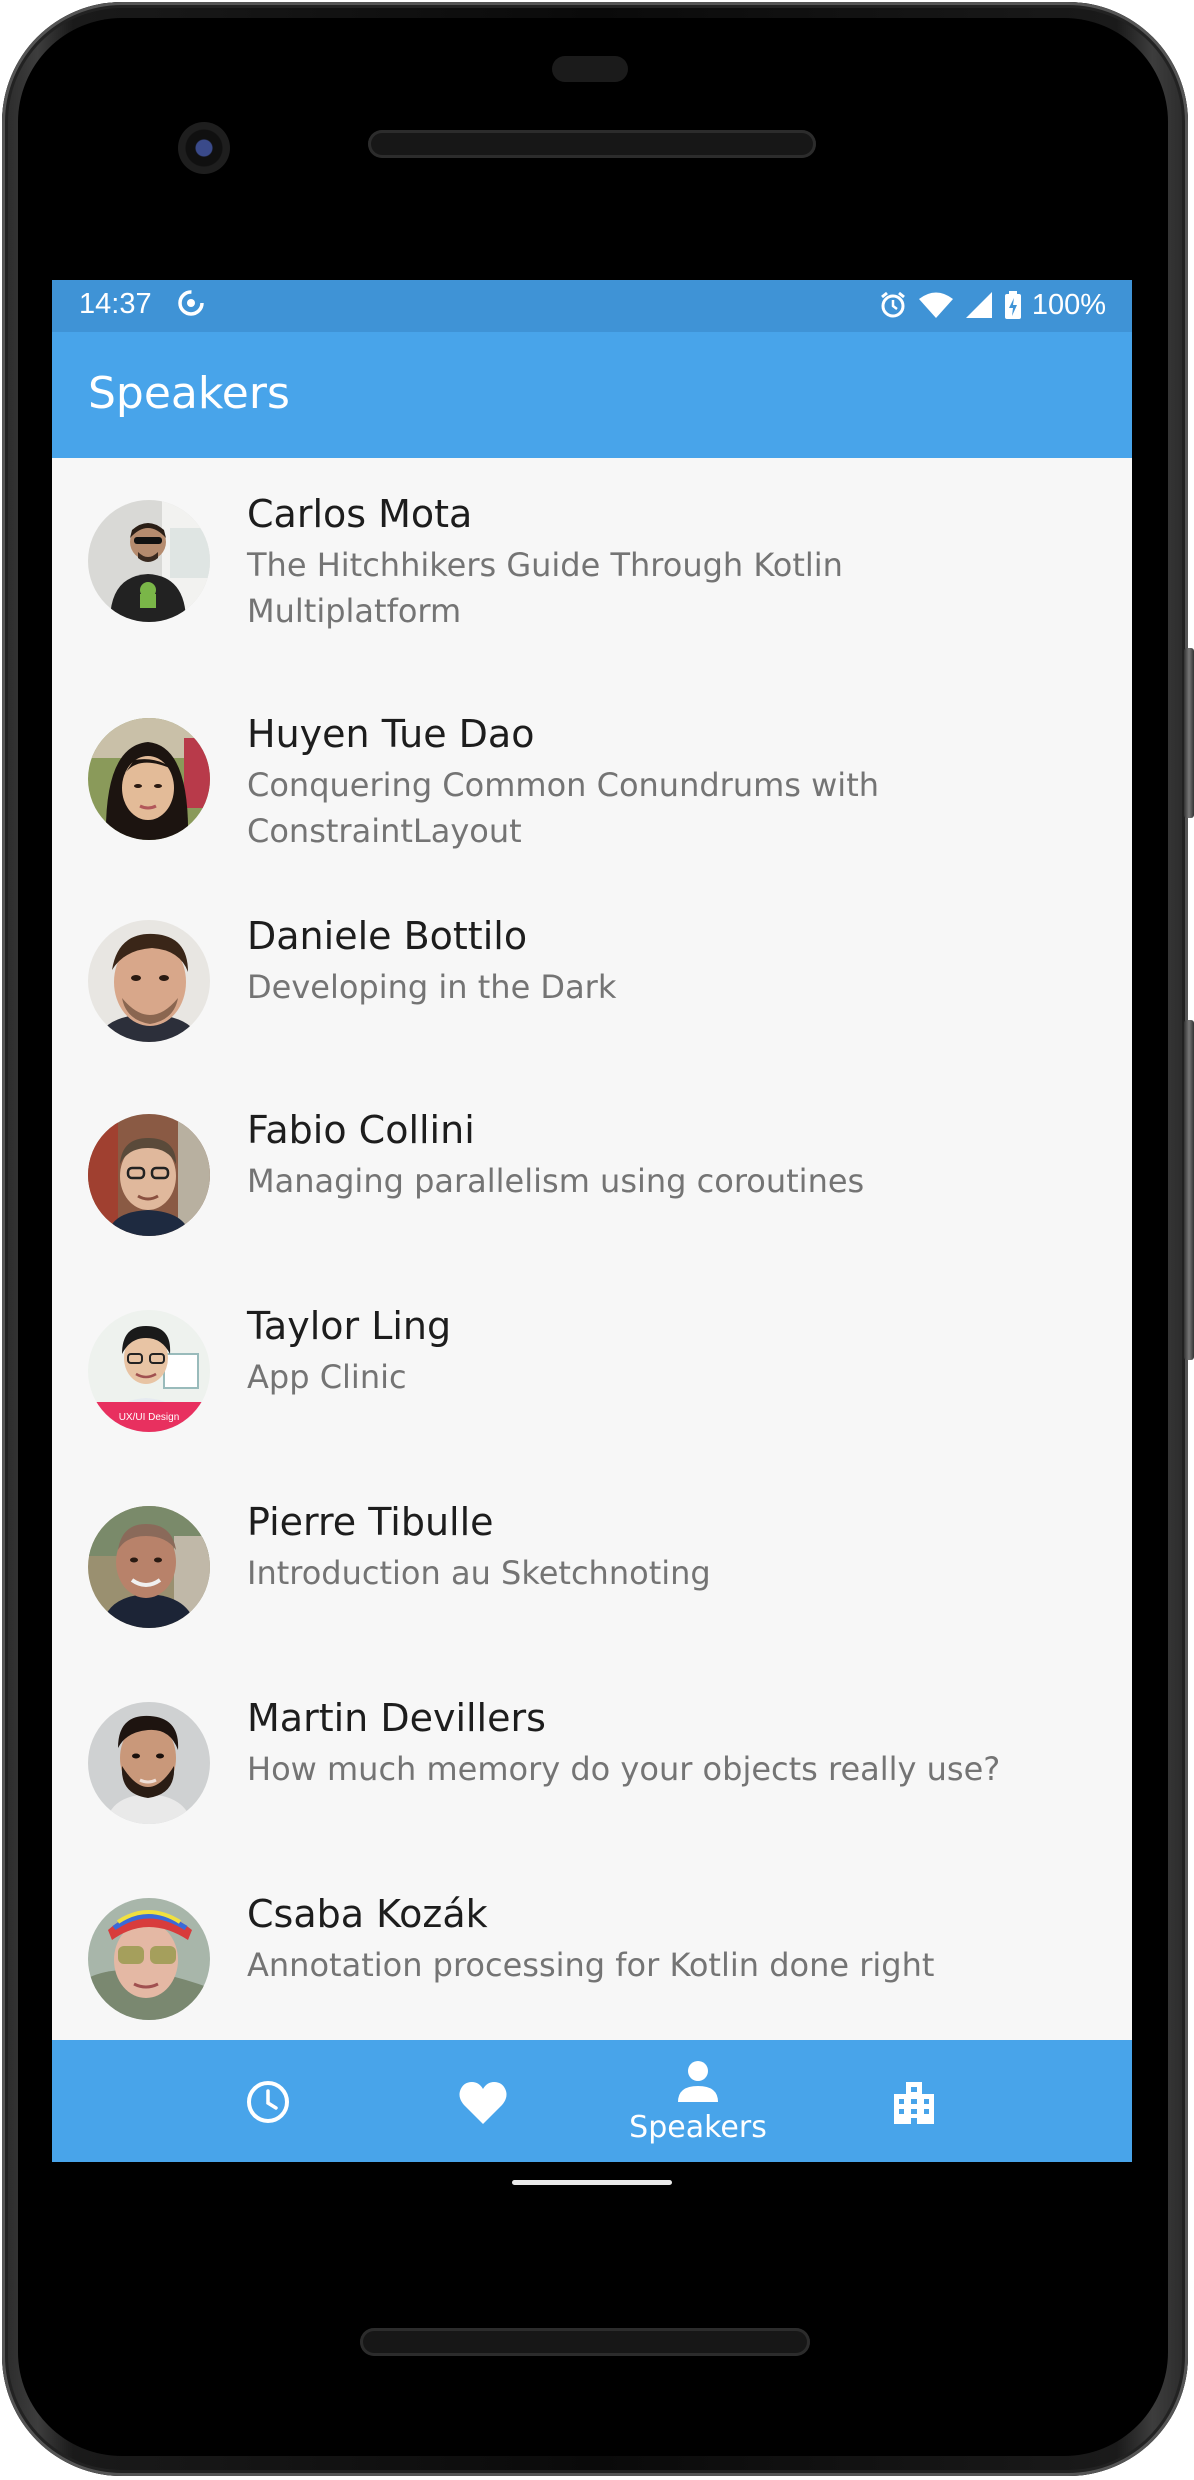 The image size is (1194, 2480). I want to click on wifi-icon, so click(935, 305).